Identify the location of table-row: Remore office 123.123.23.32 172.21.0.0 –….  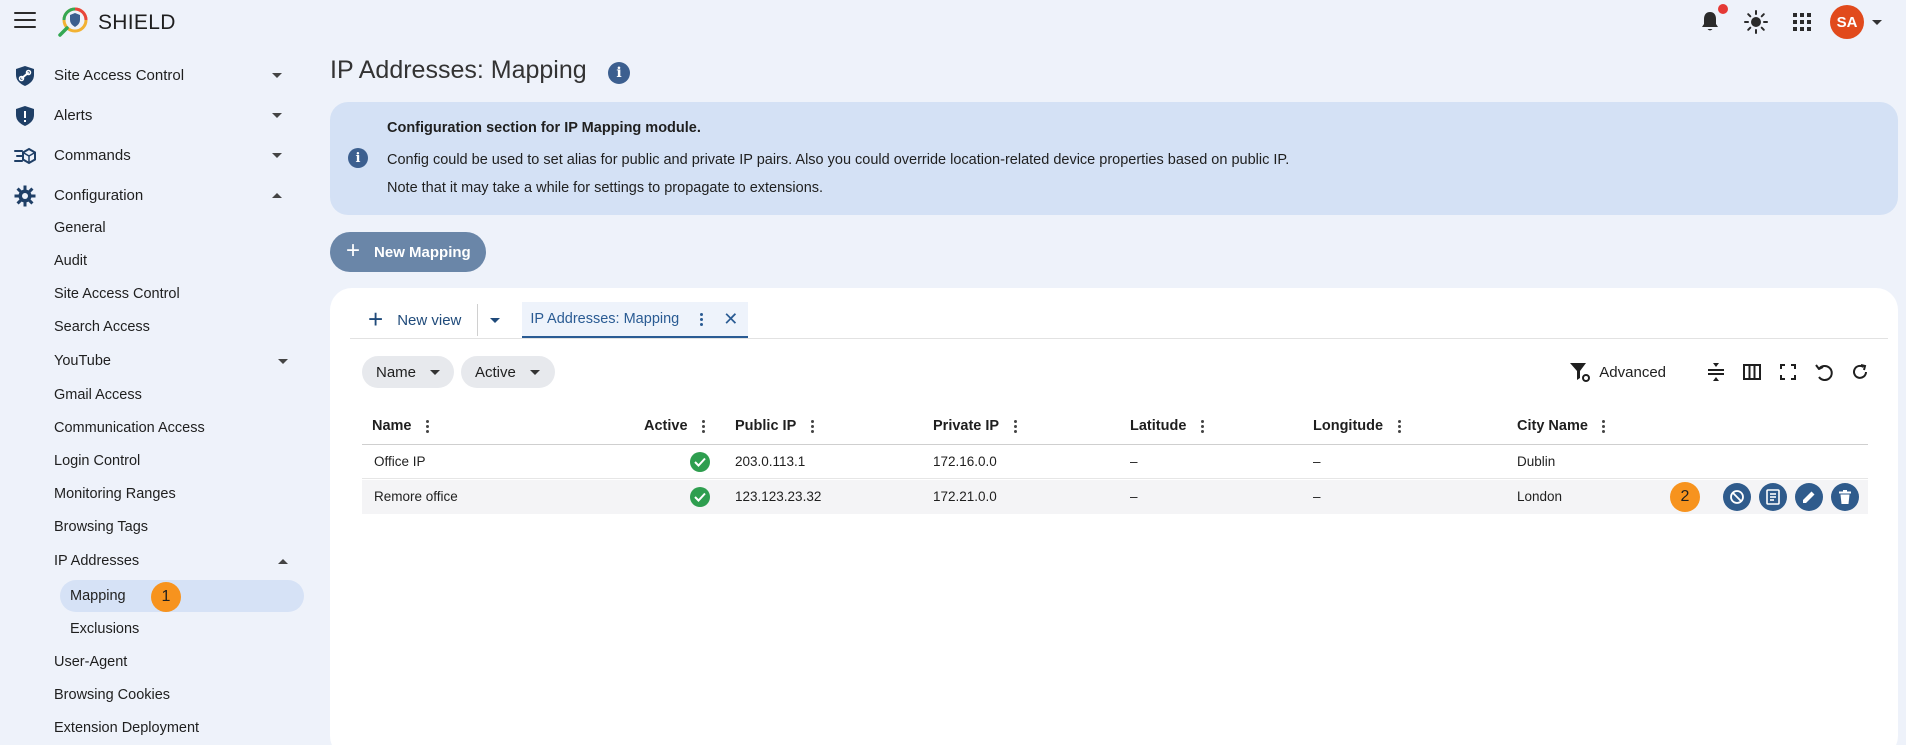
(1115, 497).